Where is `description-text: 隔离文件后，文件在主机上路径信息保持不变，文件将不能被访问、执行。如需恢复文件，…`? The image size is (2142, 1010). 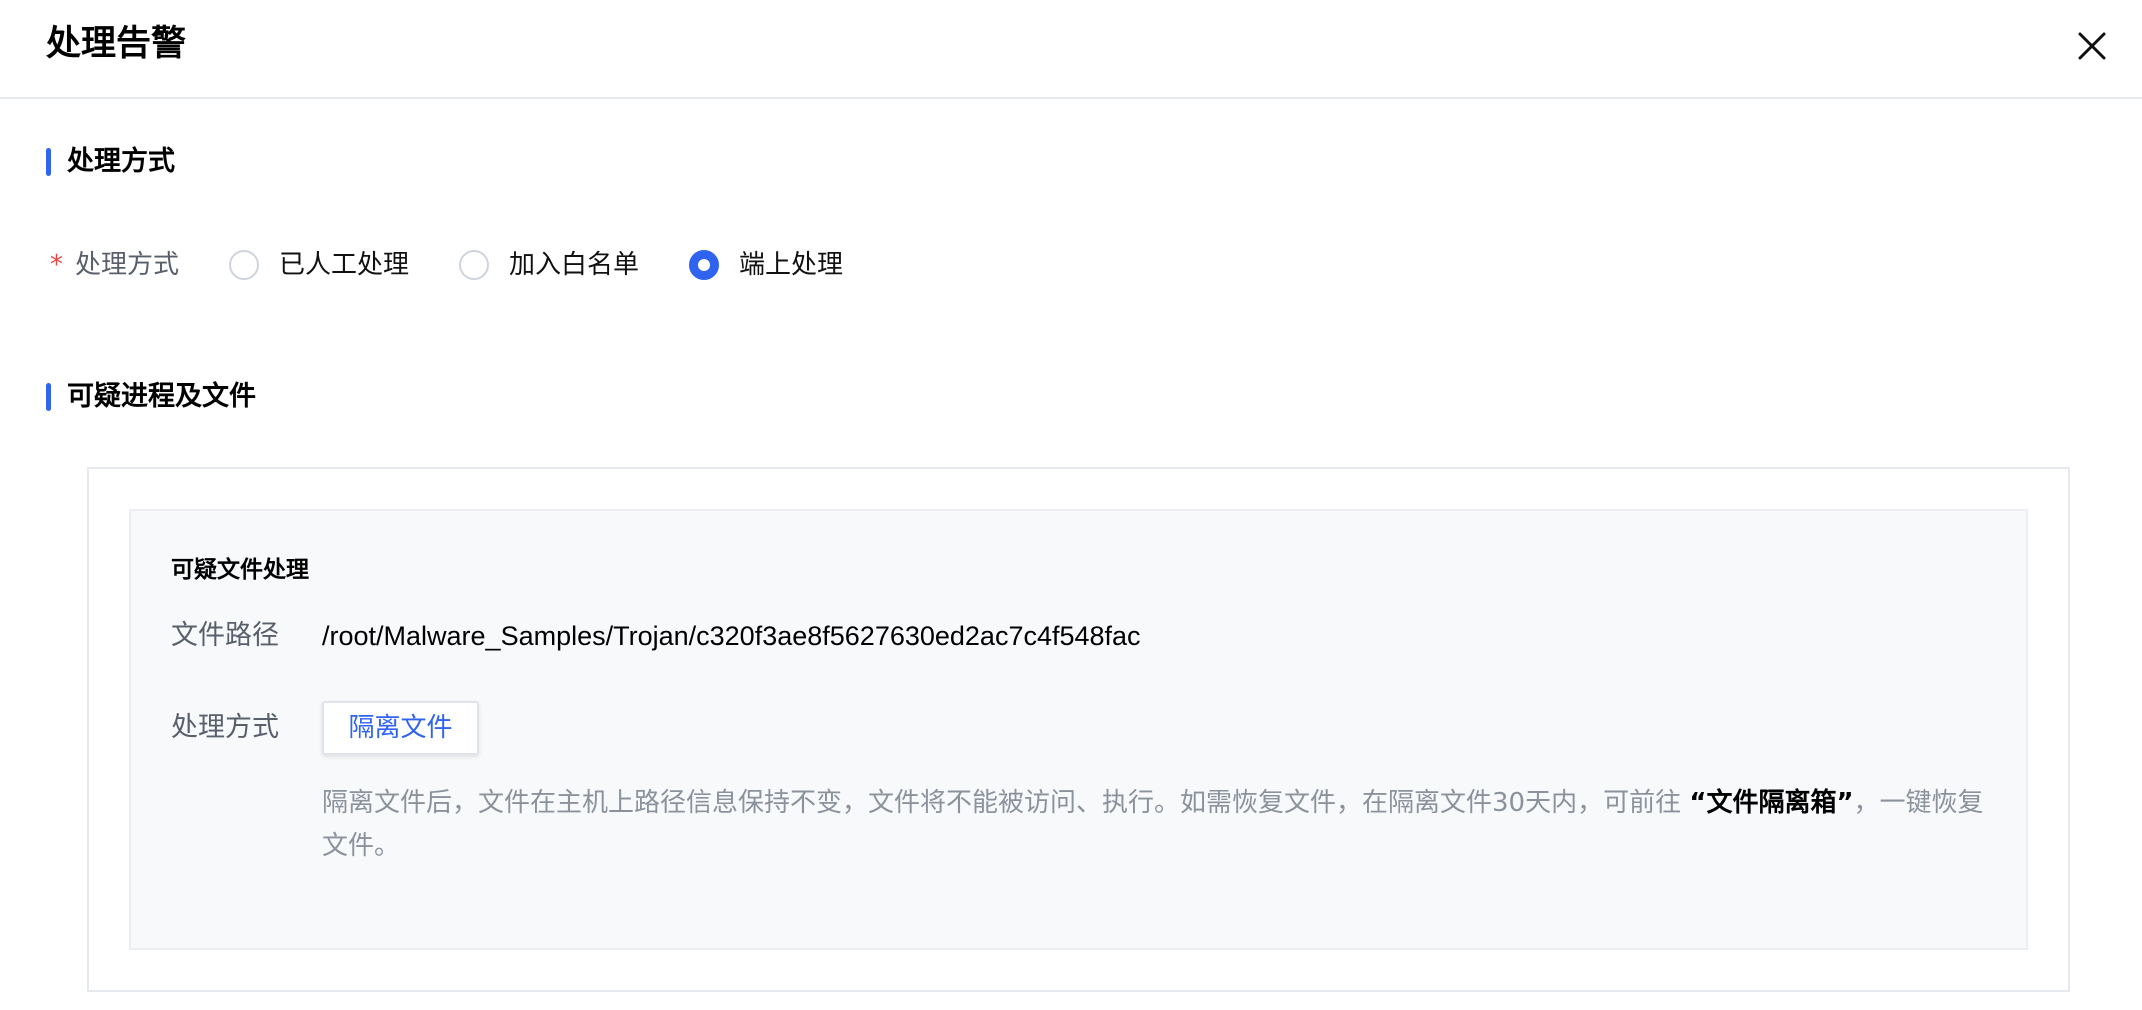
description-text: 隔离文件后，文件在主机上路径信息保持不变，文件将不能被访问、执行。如需恢复文件，… is located at coordinates (1006, 803).